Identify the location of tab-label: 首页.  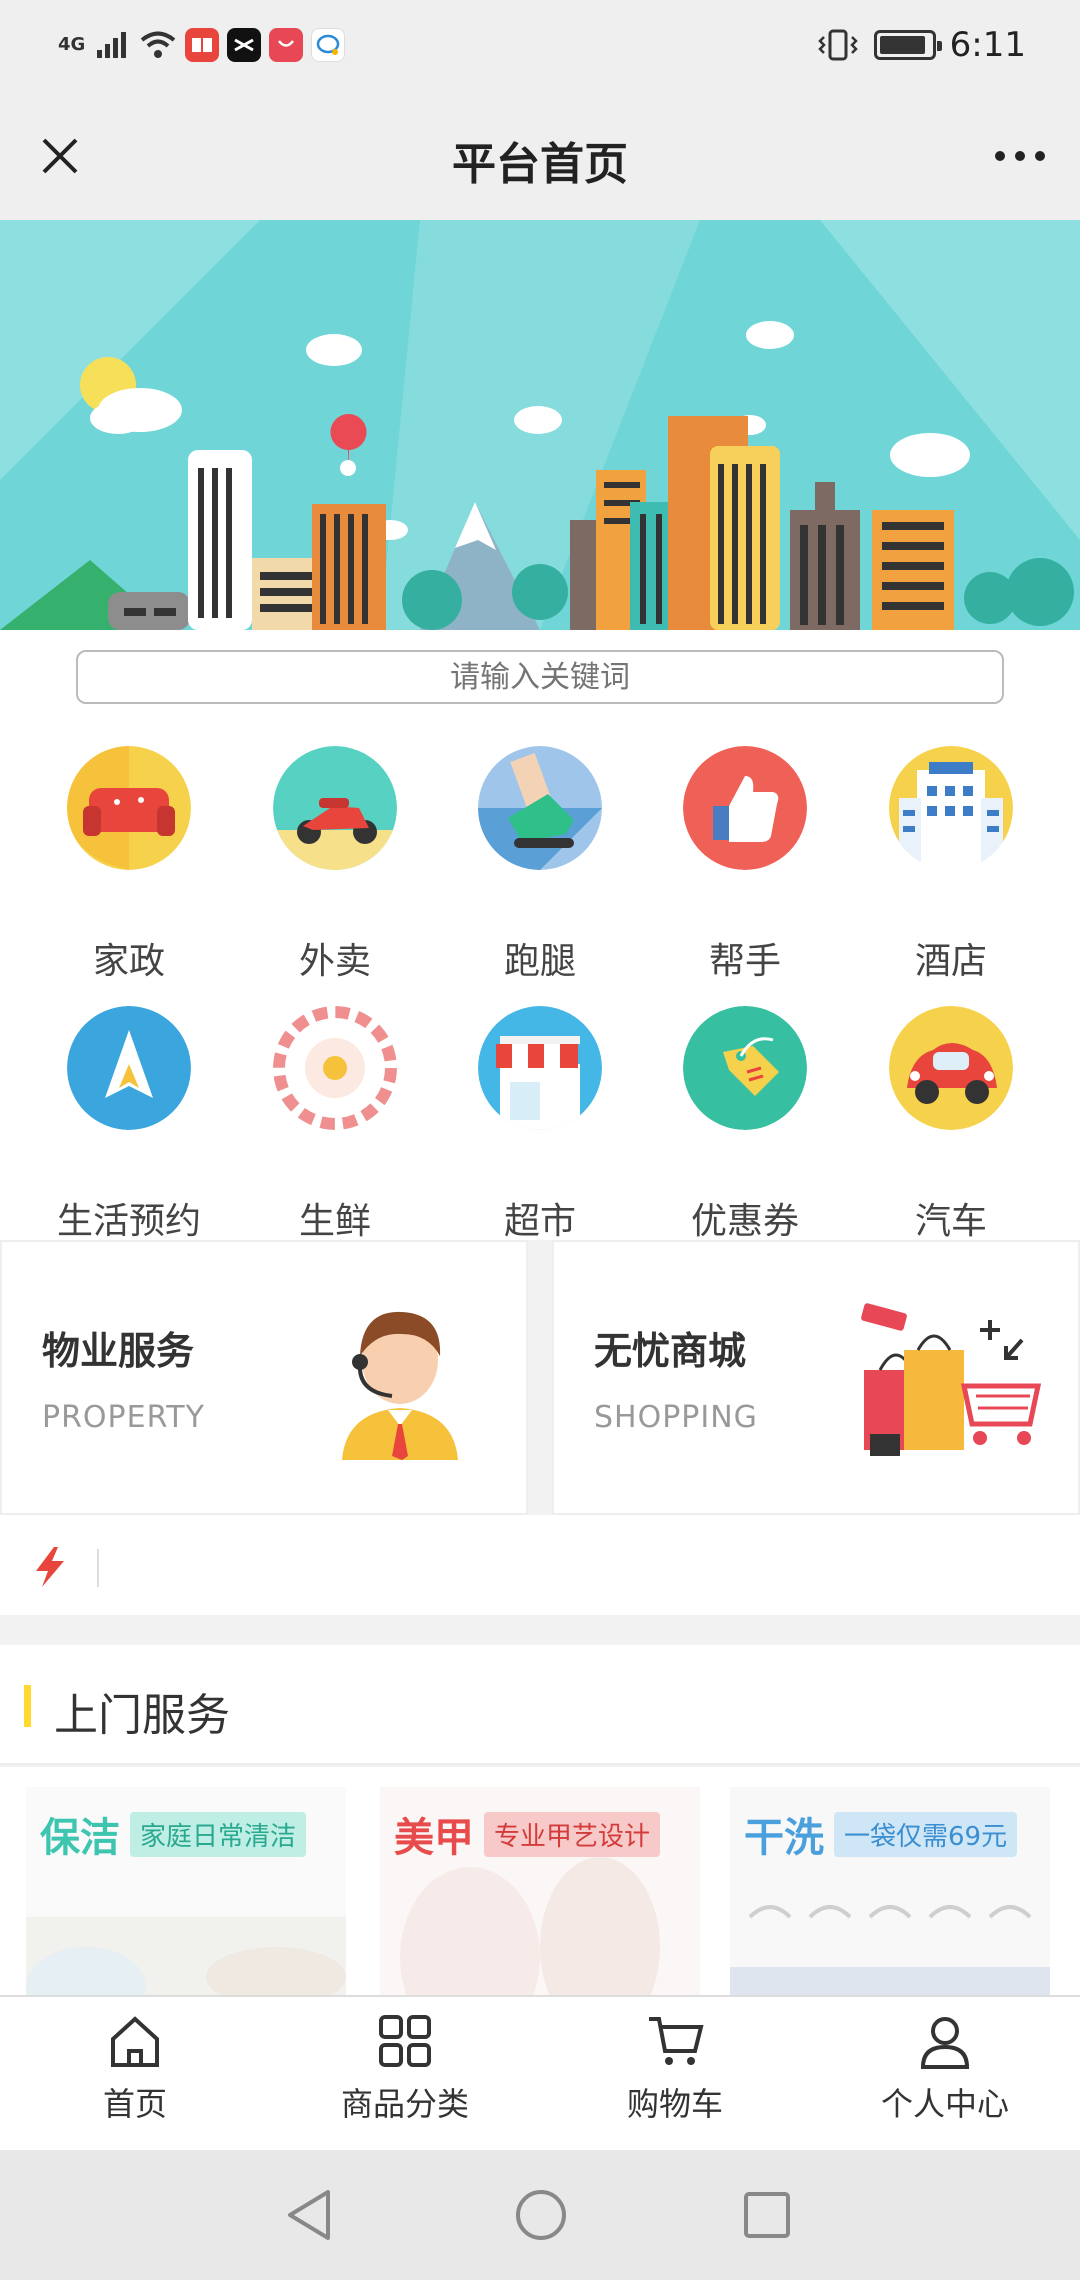
(134, 2104).